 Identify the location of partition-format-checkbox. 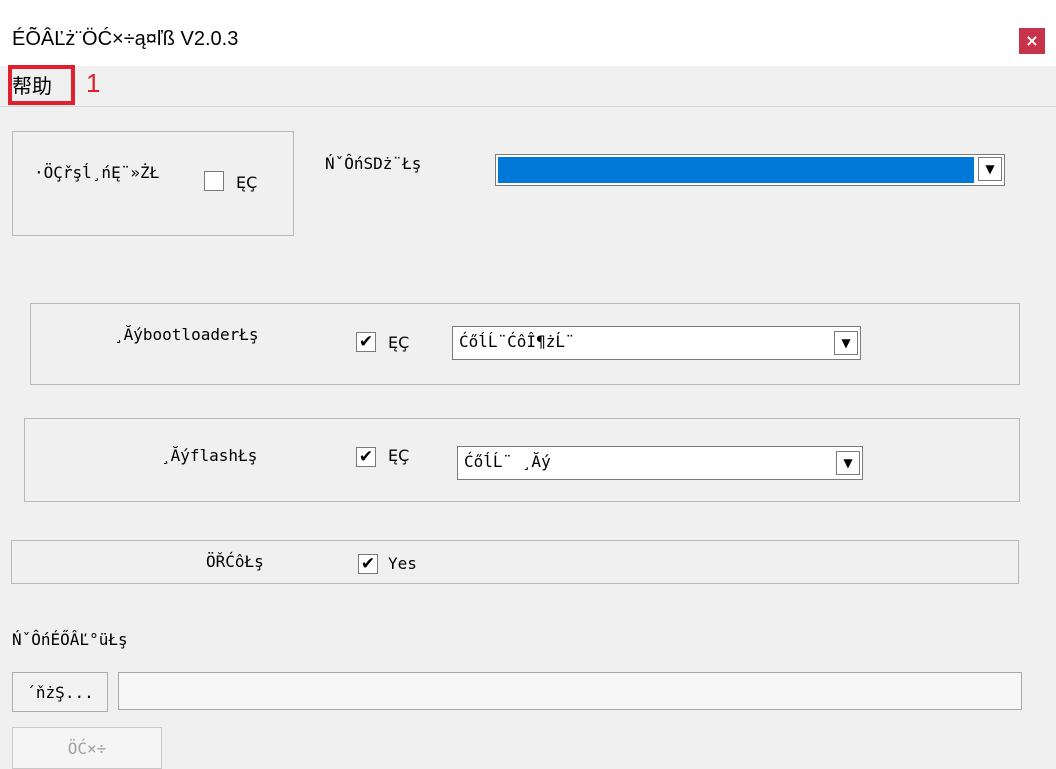
(214, 181).